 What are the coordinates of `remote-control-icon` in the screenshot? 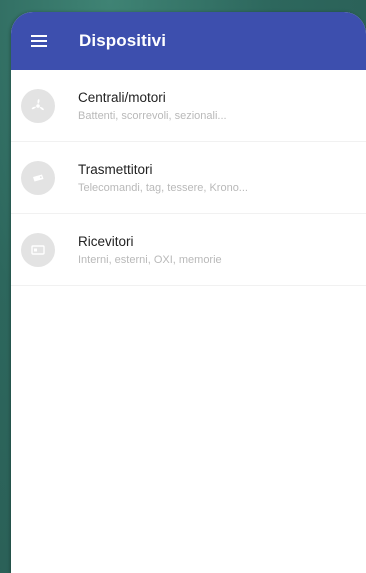 It's located at (38, 177).